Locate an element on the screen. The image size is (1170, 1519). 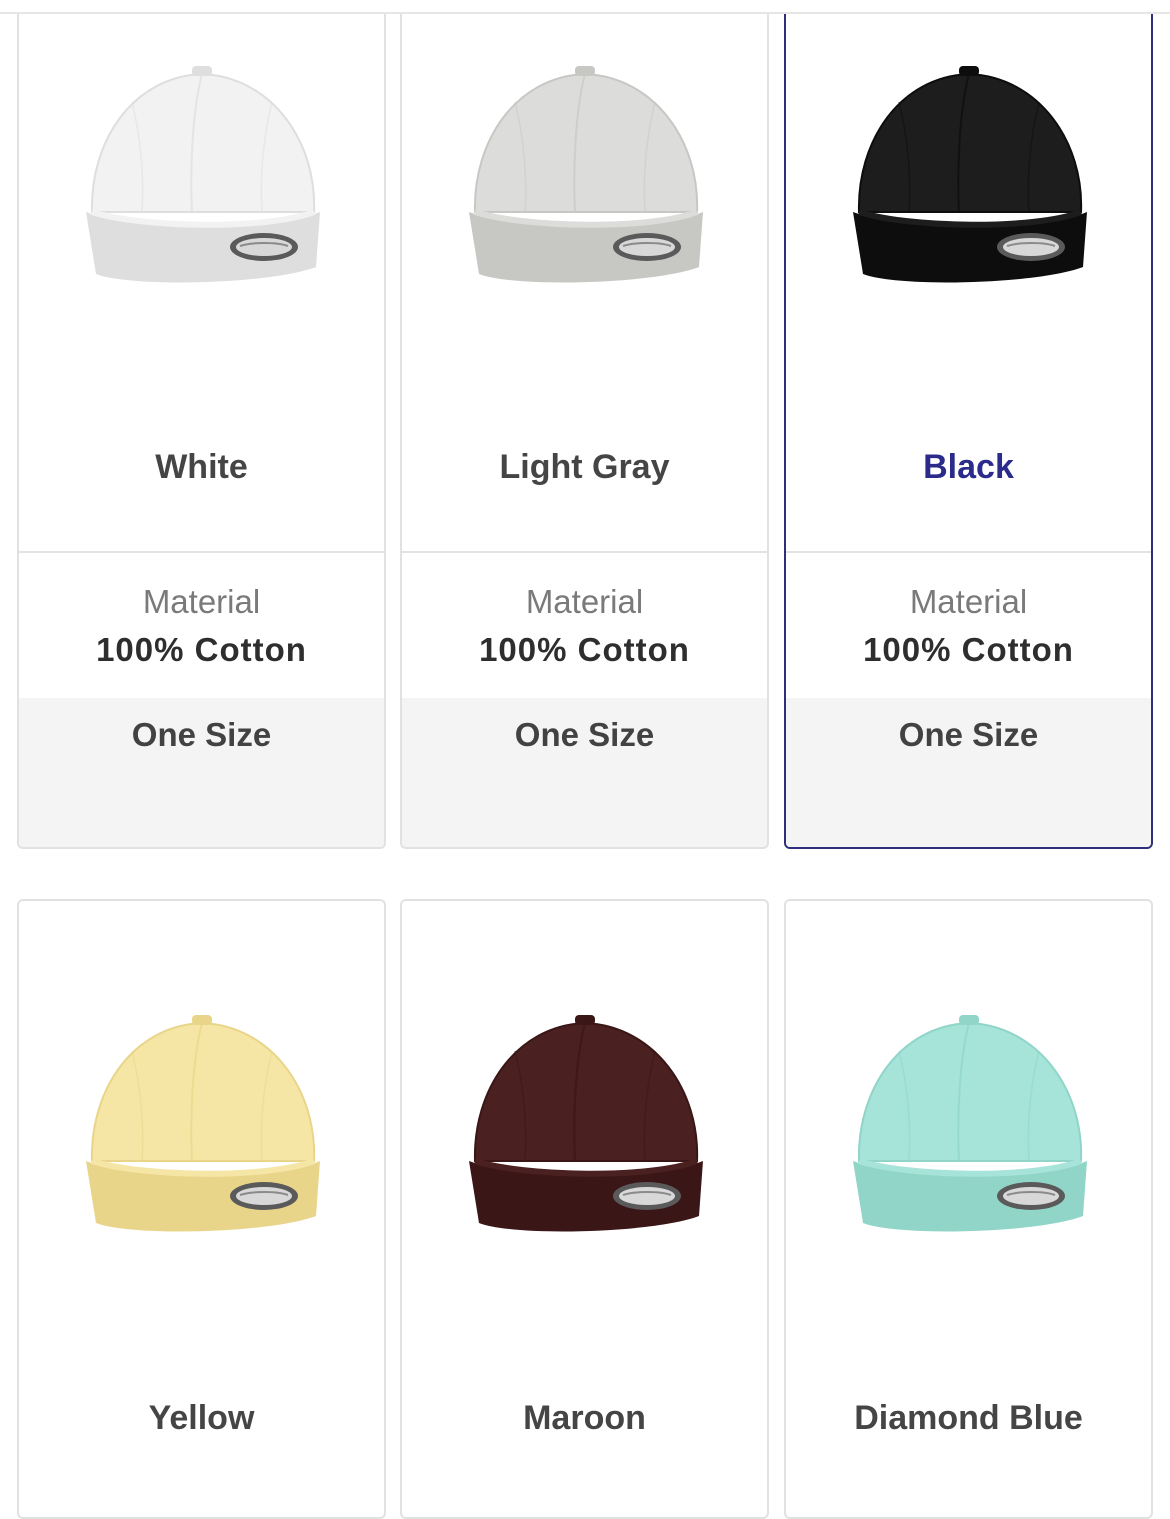
color-name: Diamond Blue is located at coordinates (968, 1418).